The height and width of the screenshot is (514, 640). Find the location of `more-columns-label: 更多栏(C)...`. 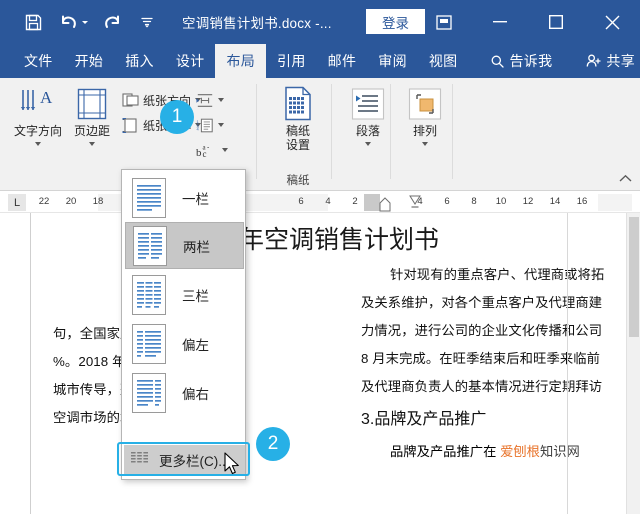

more-columns-label: 更多栏(C)... is located at coordinates (194, 461).